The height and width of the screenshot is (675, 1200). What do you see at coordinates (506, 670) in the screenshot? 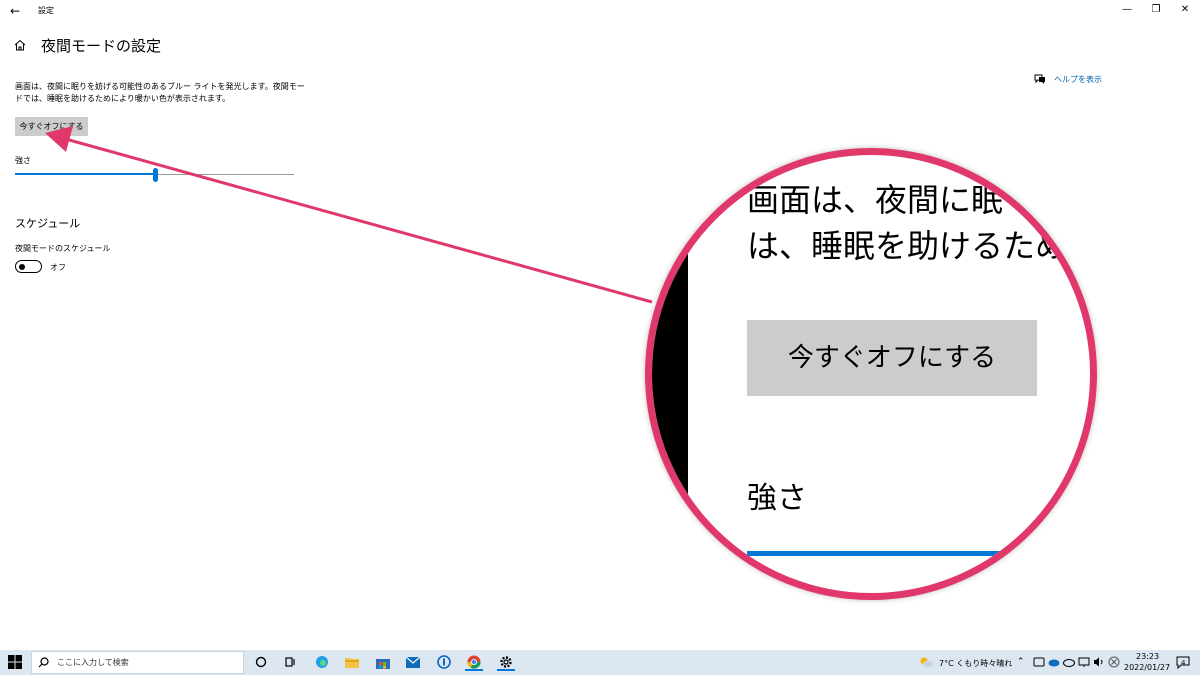
I see `settings-active-indicator` at bounding box center [506, 670].